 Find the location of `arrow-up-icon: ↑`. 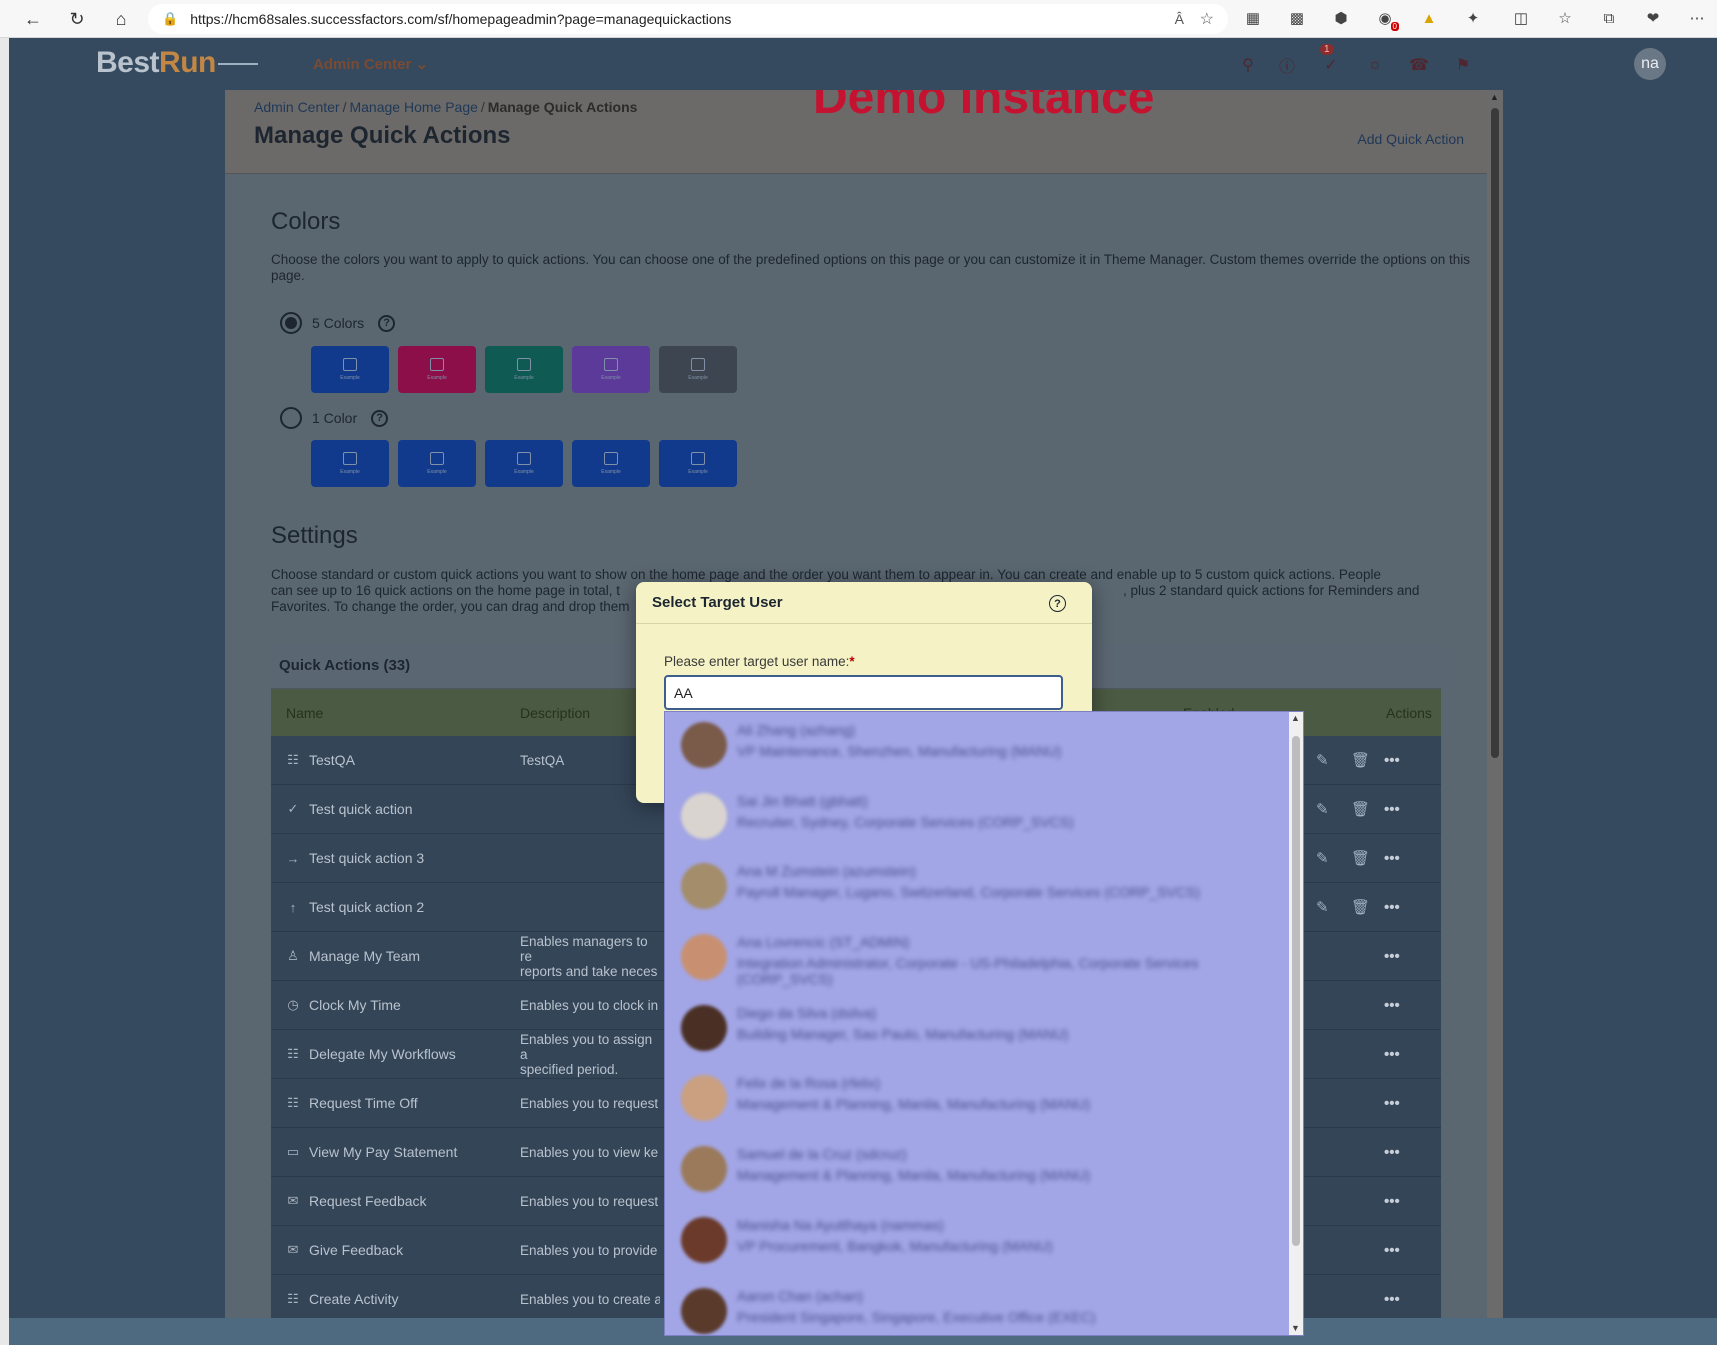

arrow-up-icon: ↑ is located at coordinates (293, 907).